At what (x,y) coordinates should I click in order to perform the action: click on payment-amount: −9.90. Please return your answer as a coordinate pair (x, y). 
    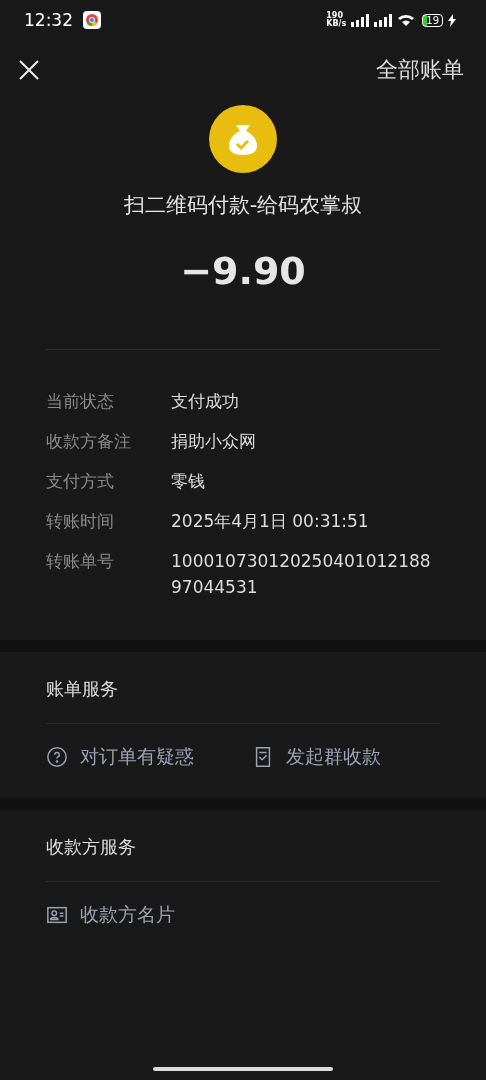
    Looking at the image, I should click on (243, 271).